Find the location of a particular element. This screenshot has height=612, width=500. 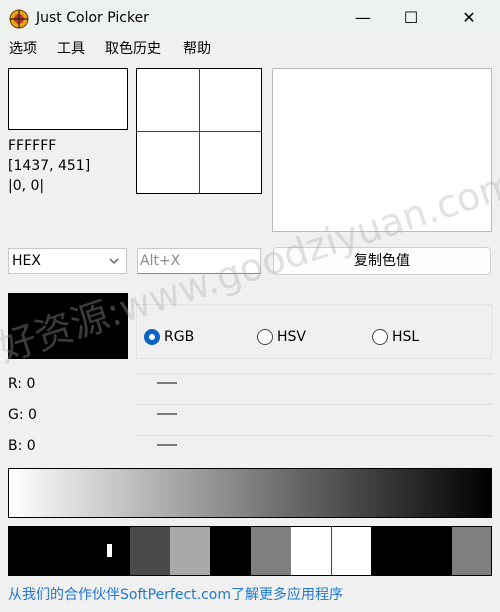

radio-hsv-label: HSV is located at coordinates (291, 337).